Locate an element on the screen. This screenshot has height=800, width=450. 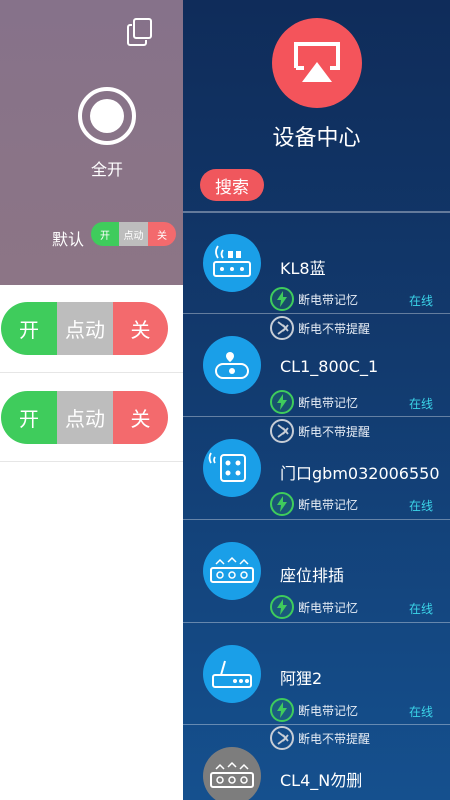
device-item: CL1_800C_1 断电带记忆 在线 is located at coordinates (316, 365).